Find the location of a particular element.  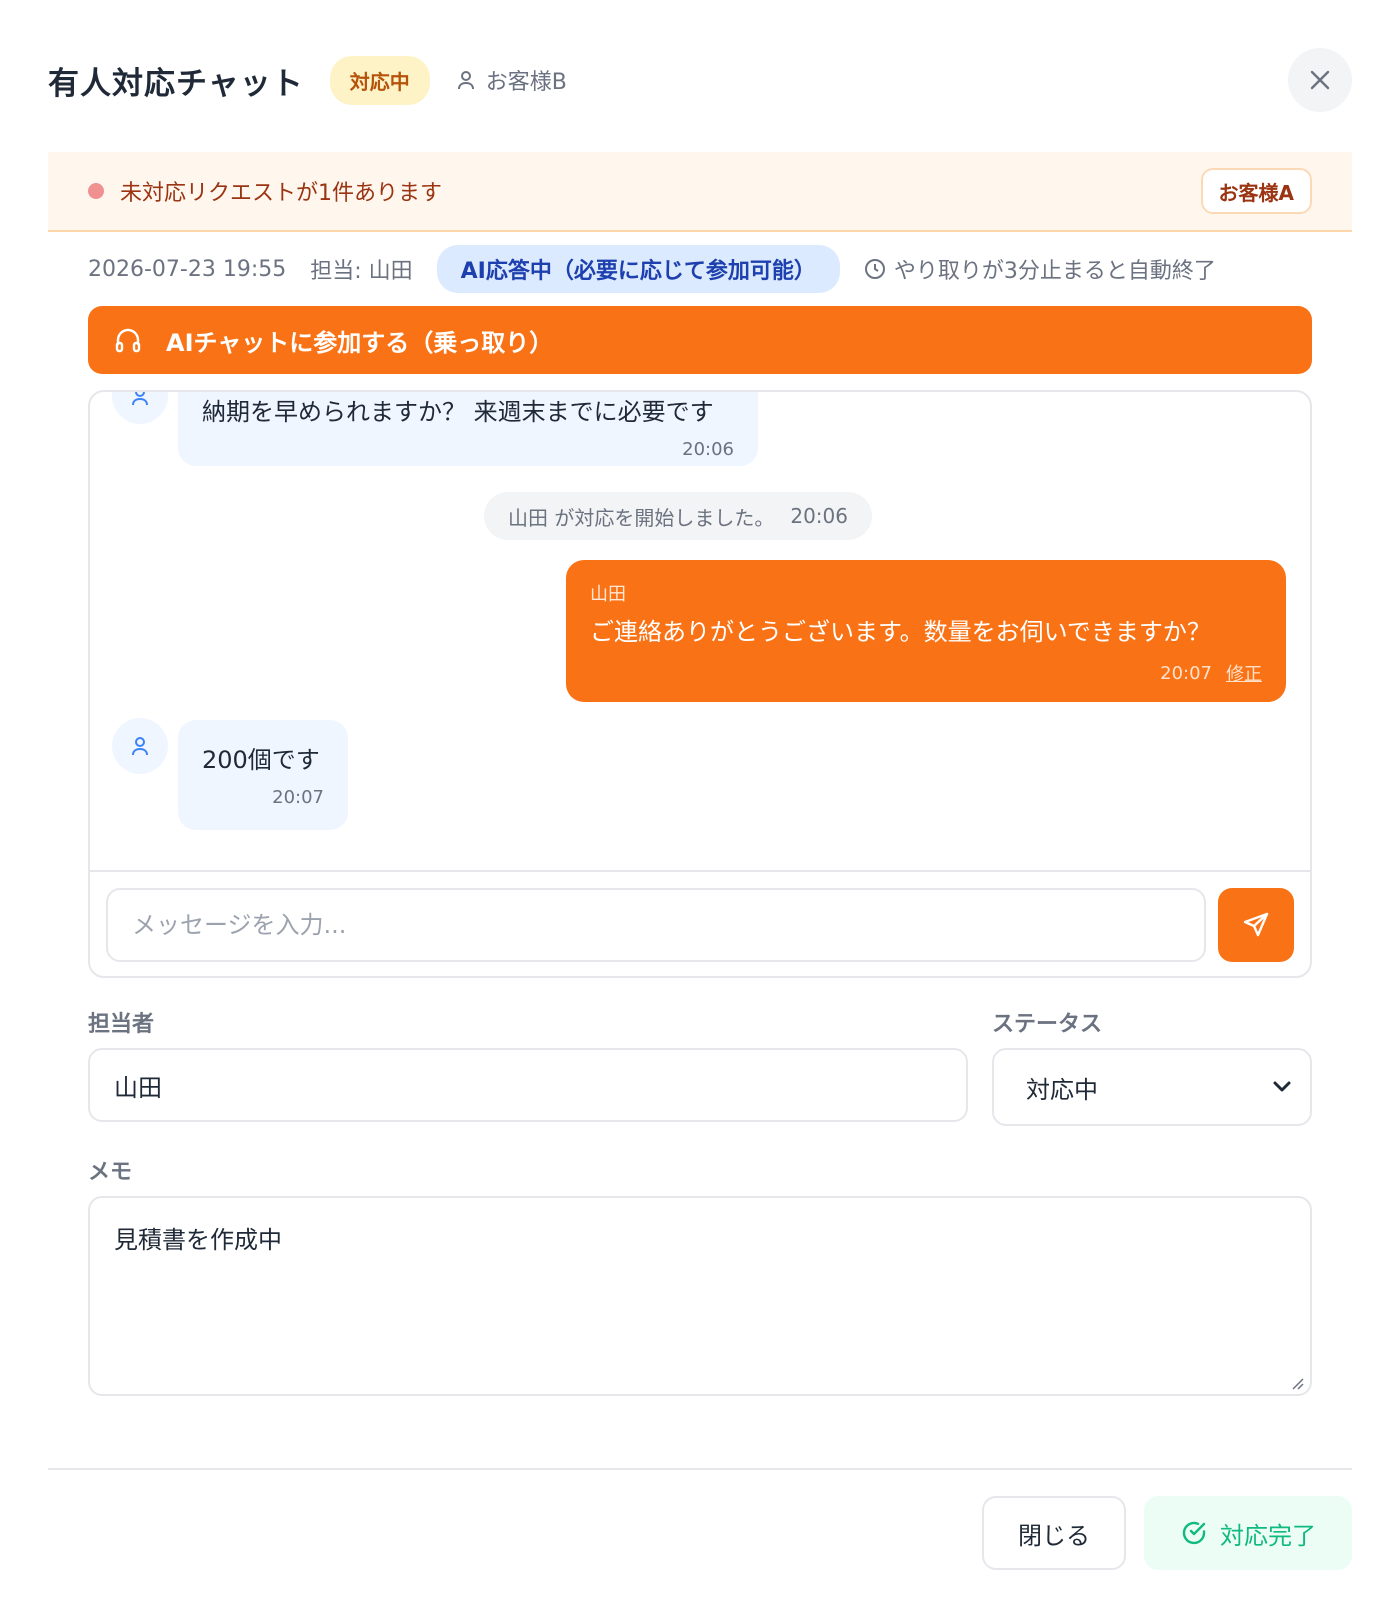

check-circle-icon is located at coordinates (1194, 1533).